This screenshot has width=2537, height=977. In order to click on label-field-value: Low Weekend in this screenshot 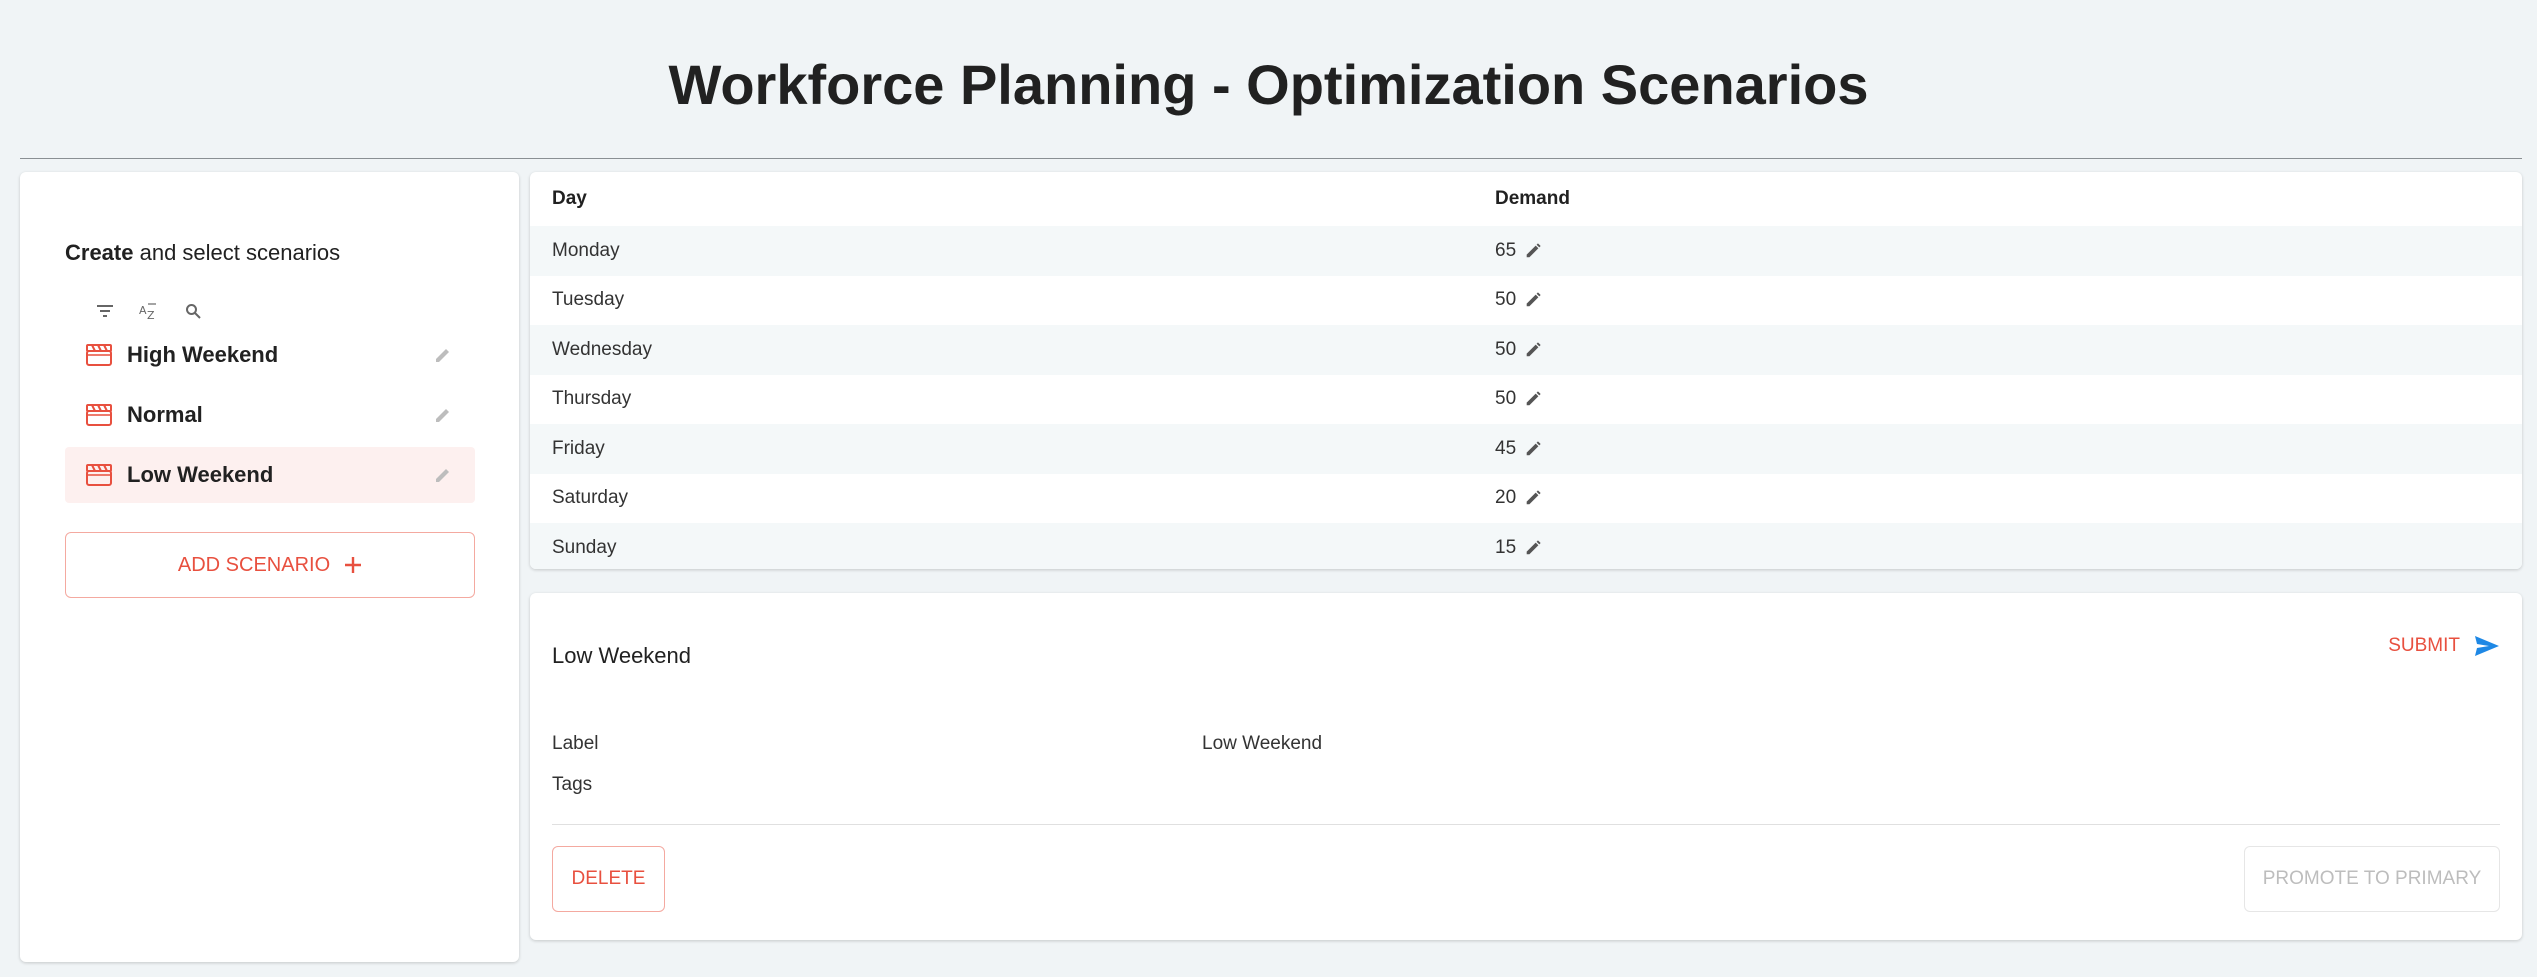, I will do `click(1262, 743)`.